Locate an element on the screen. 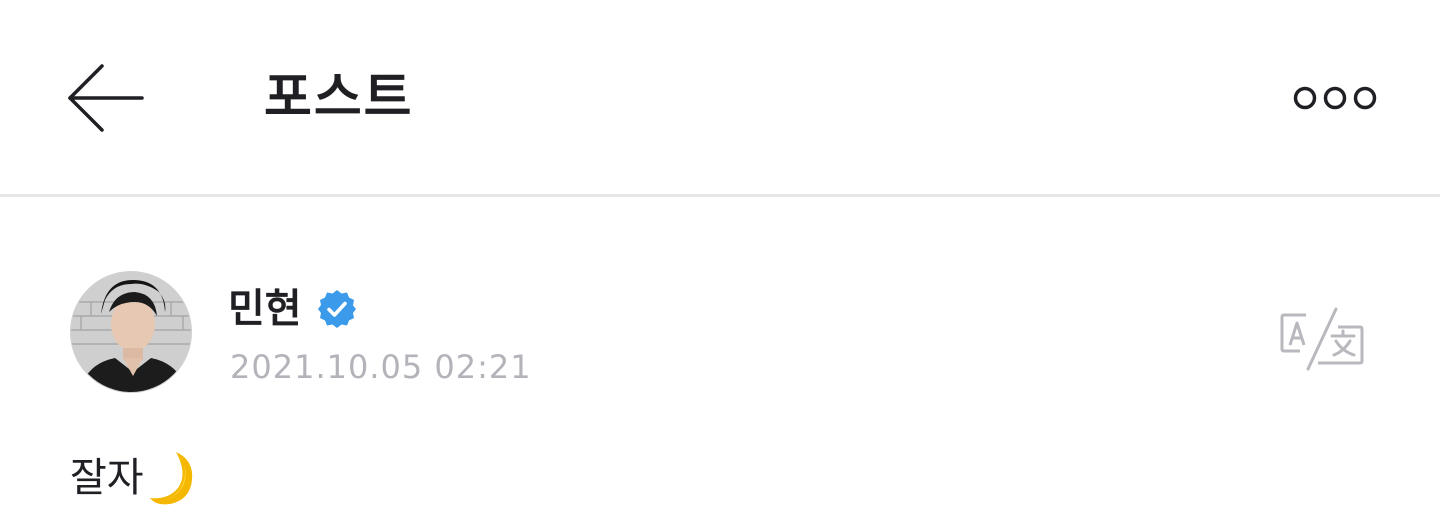 The height and width of the screenshot is (510, 1440). post-text: 잘자 is located at coordinates (107, 478).